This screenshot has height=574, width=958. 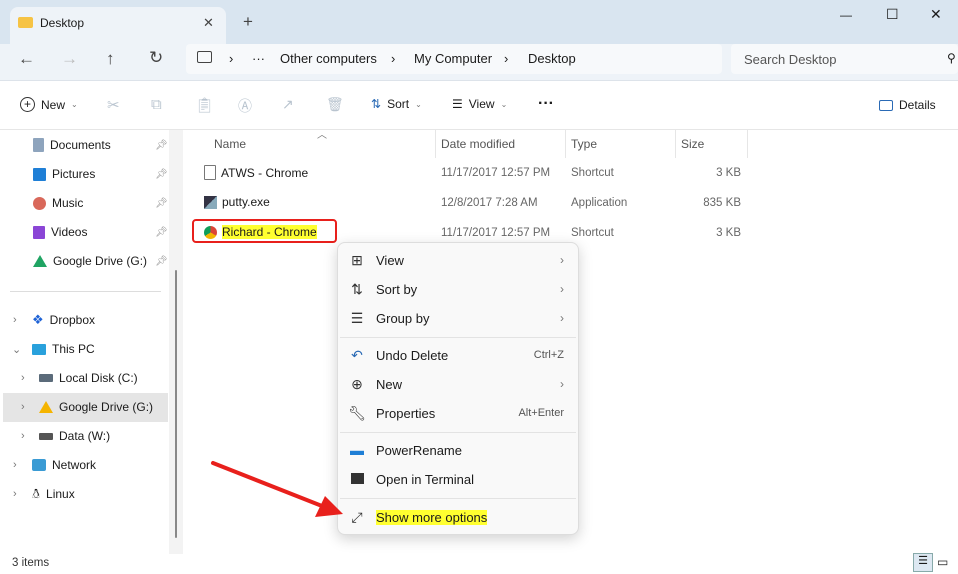 I want to click on status-item-count: 3 items, so click(x=31, y=563).